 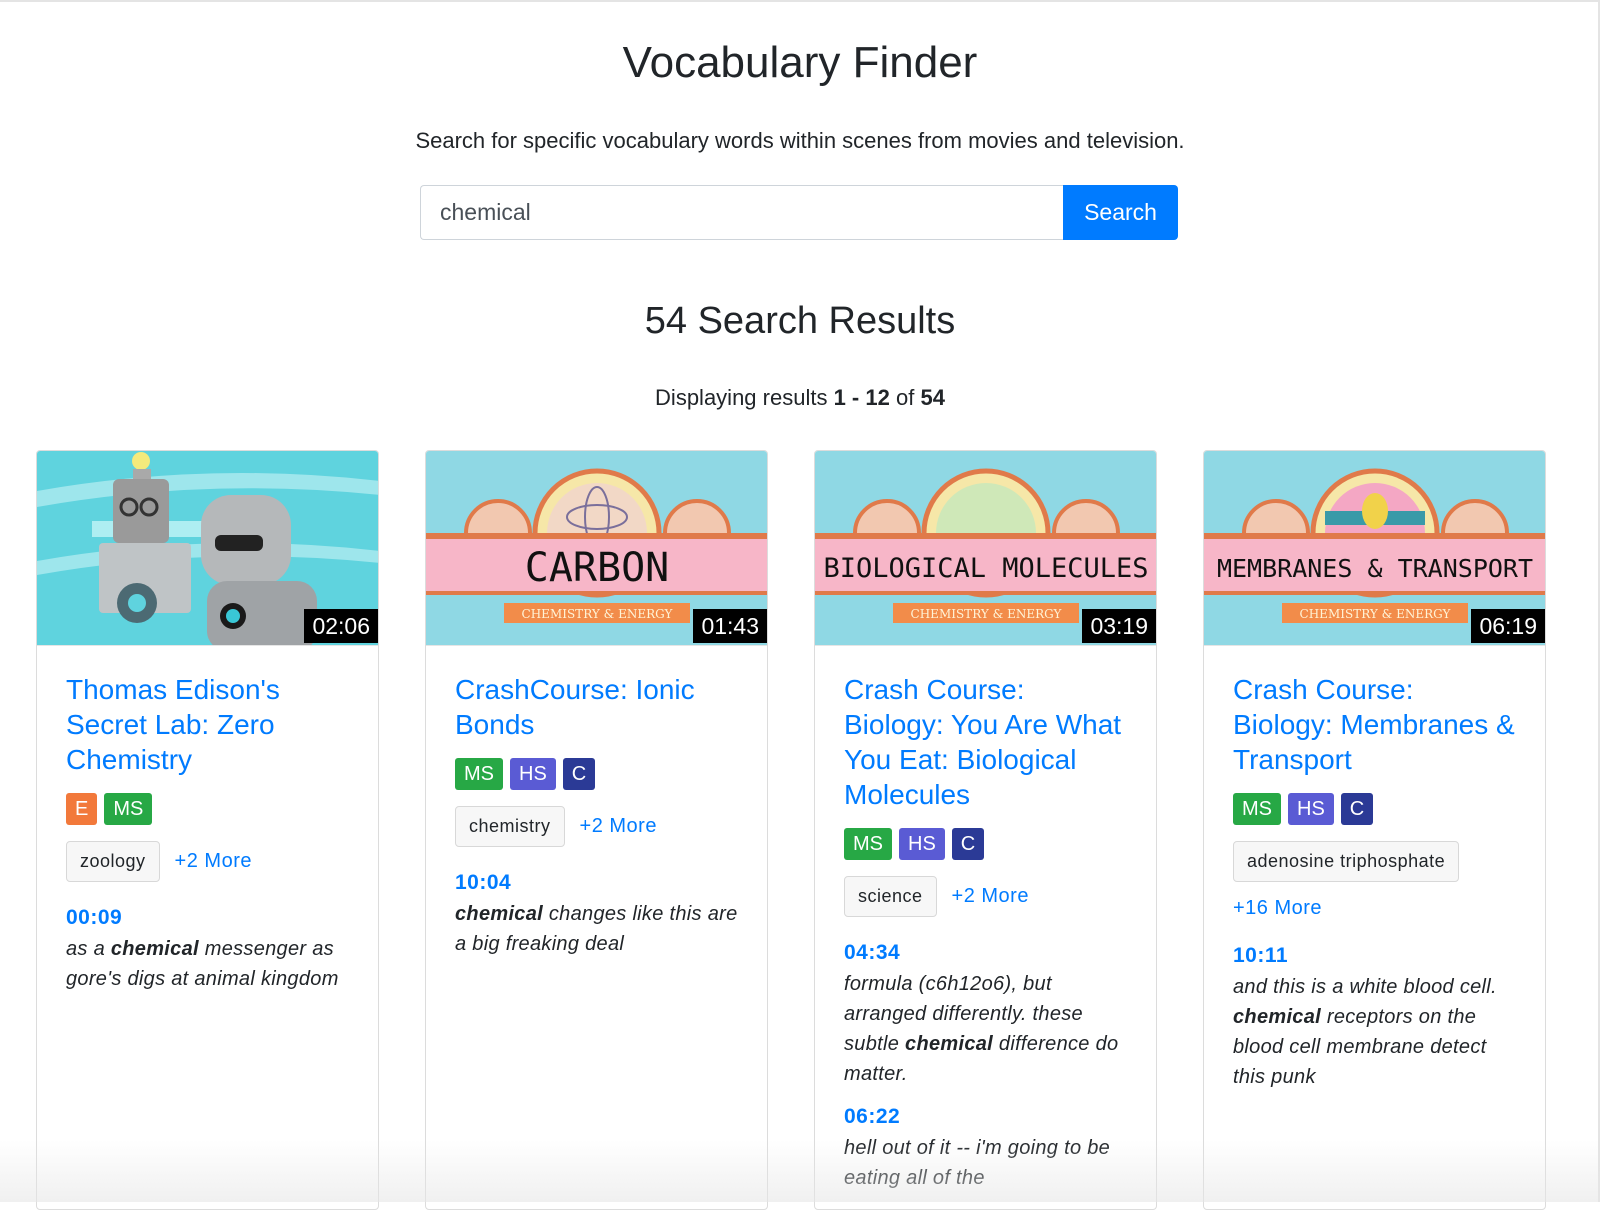 I want to click on svg-text: BIOLOGICAL MOLECULES, so click(x=985, y=568).